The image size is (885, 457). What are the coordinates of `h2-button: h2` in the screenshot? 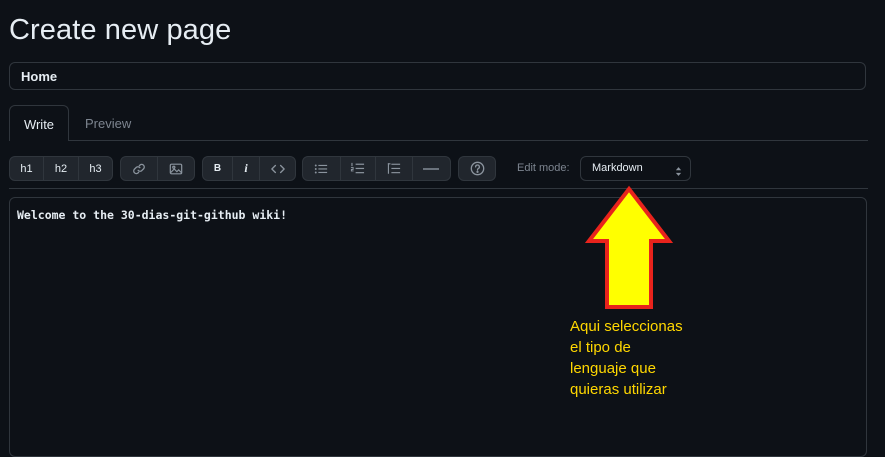 It's located at (61, 168).